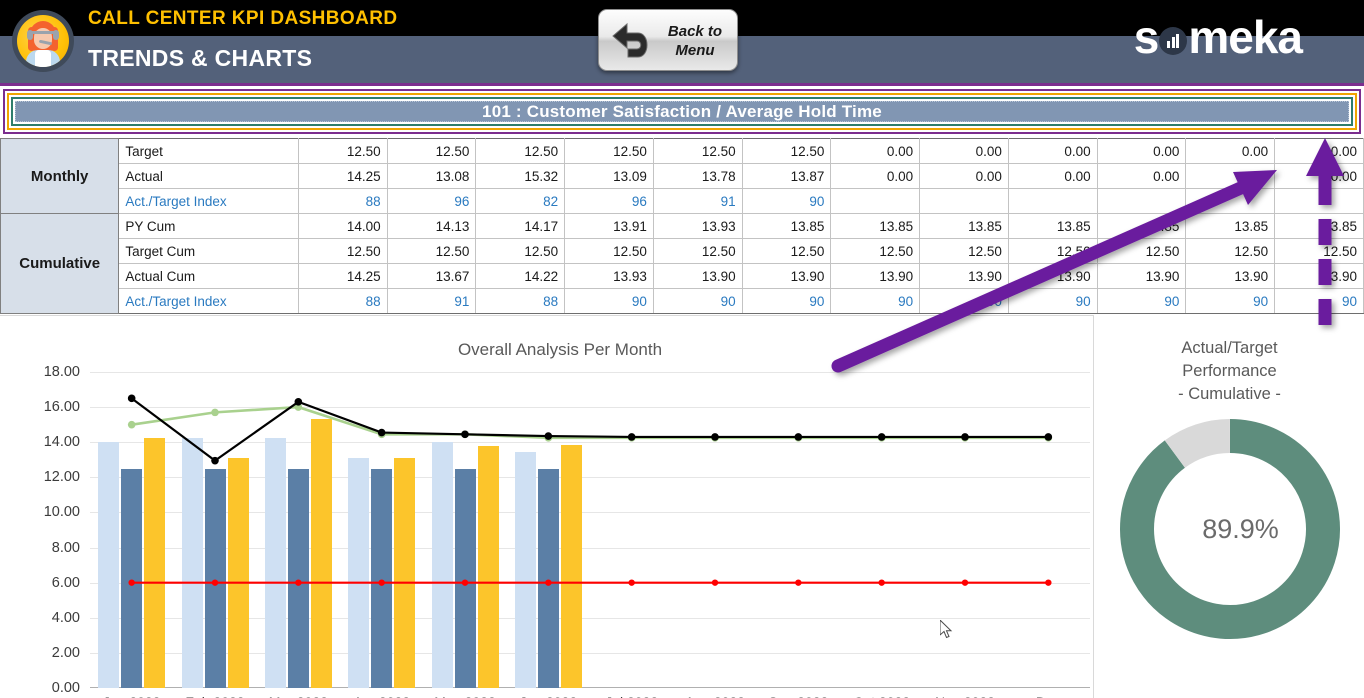 This screenshot has width=1364, height=698. Describe the element at coordinates (61, 442) in the screenshot. I see `y-axis-tick: 14.00` at that location.